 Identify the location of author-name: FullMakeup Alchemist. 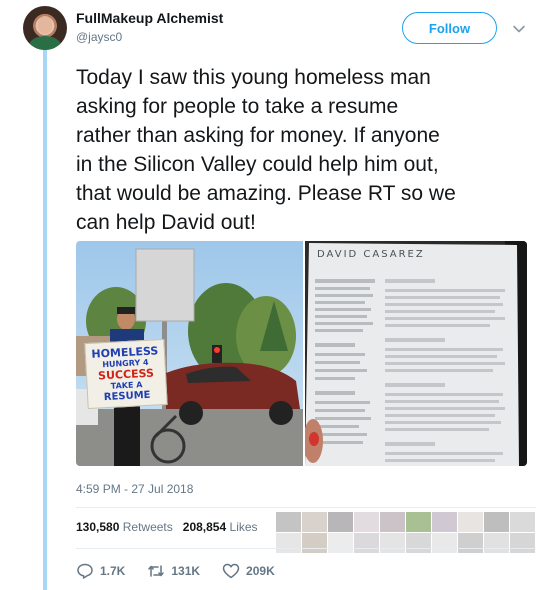
(149, 18).